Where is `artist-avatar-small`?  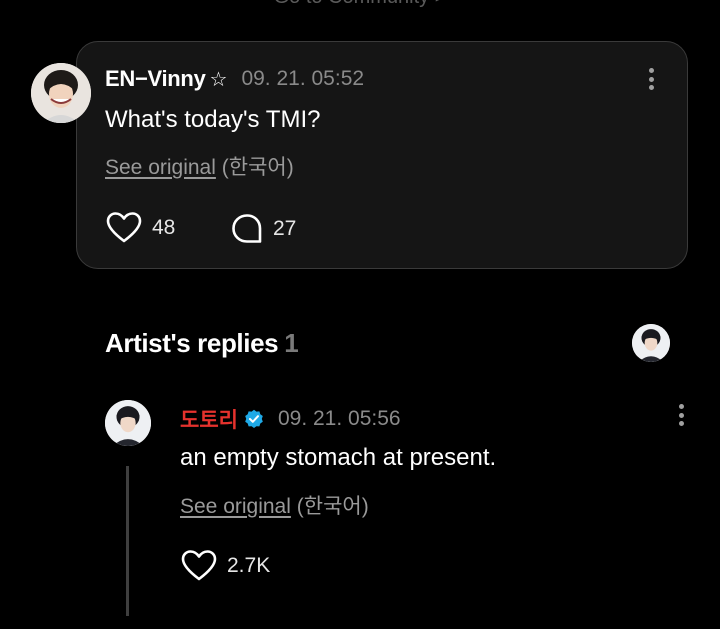
artist-avatar-small is located at coordinates (651, 343).